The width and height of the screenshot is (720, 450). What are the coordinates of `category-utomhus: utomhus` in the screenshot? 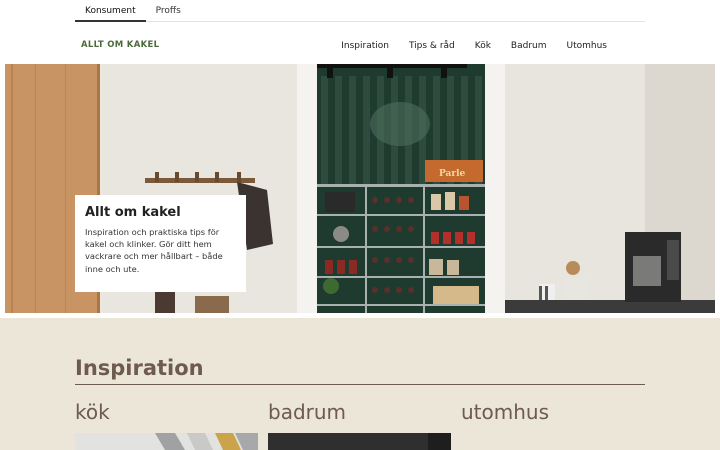 It's located at (505, 412).